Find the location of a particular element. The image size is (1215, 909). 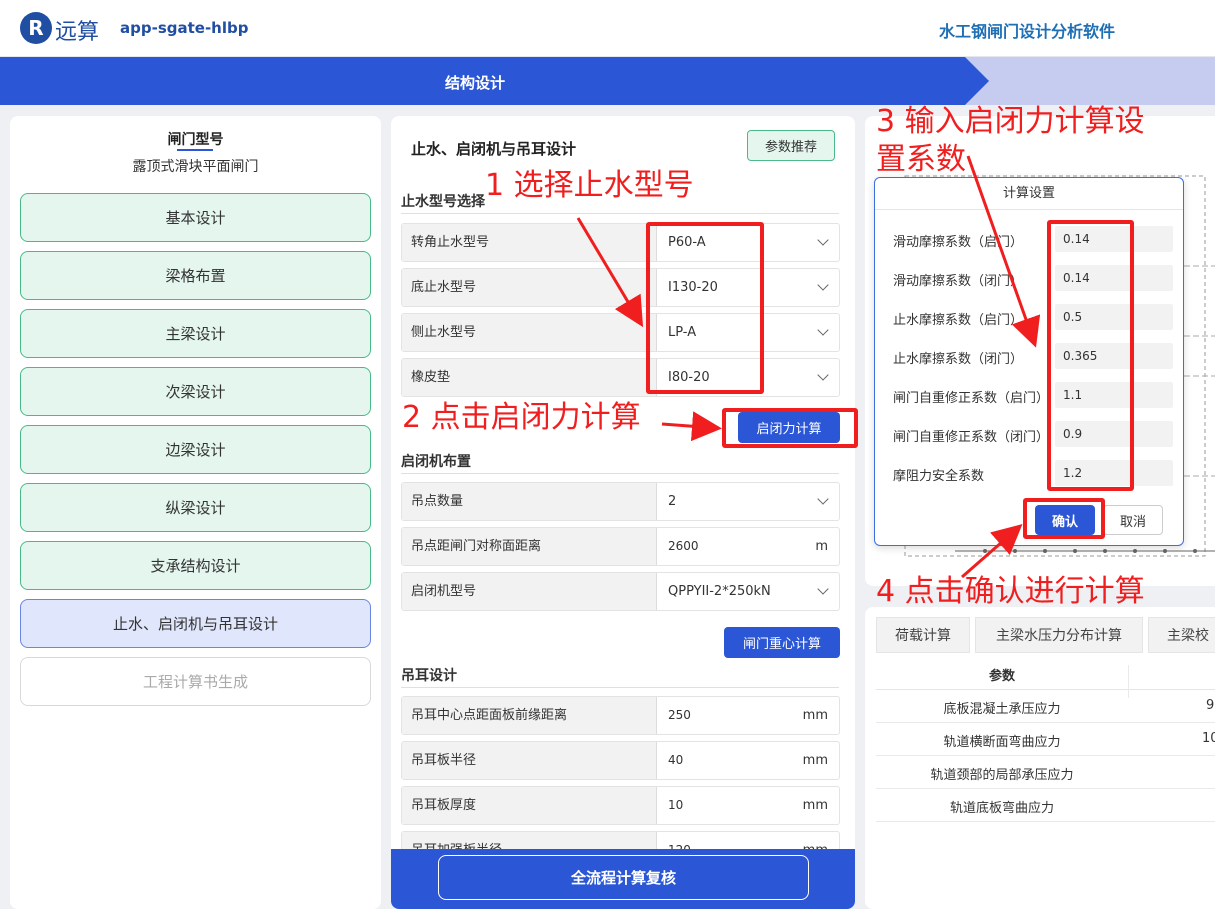

rubber-pad-select: 橡皮垫 I80-20 is located at coordinates (620, 377).